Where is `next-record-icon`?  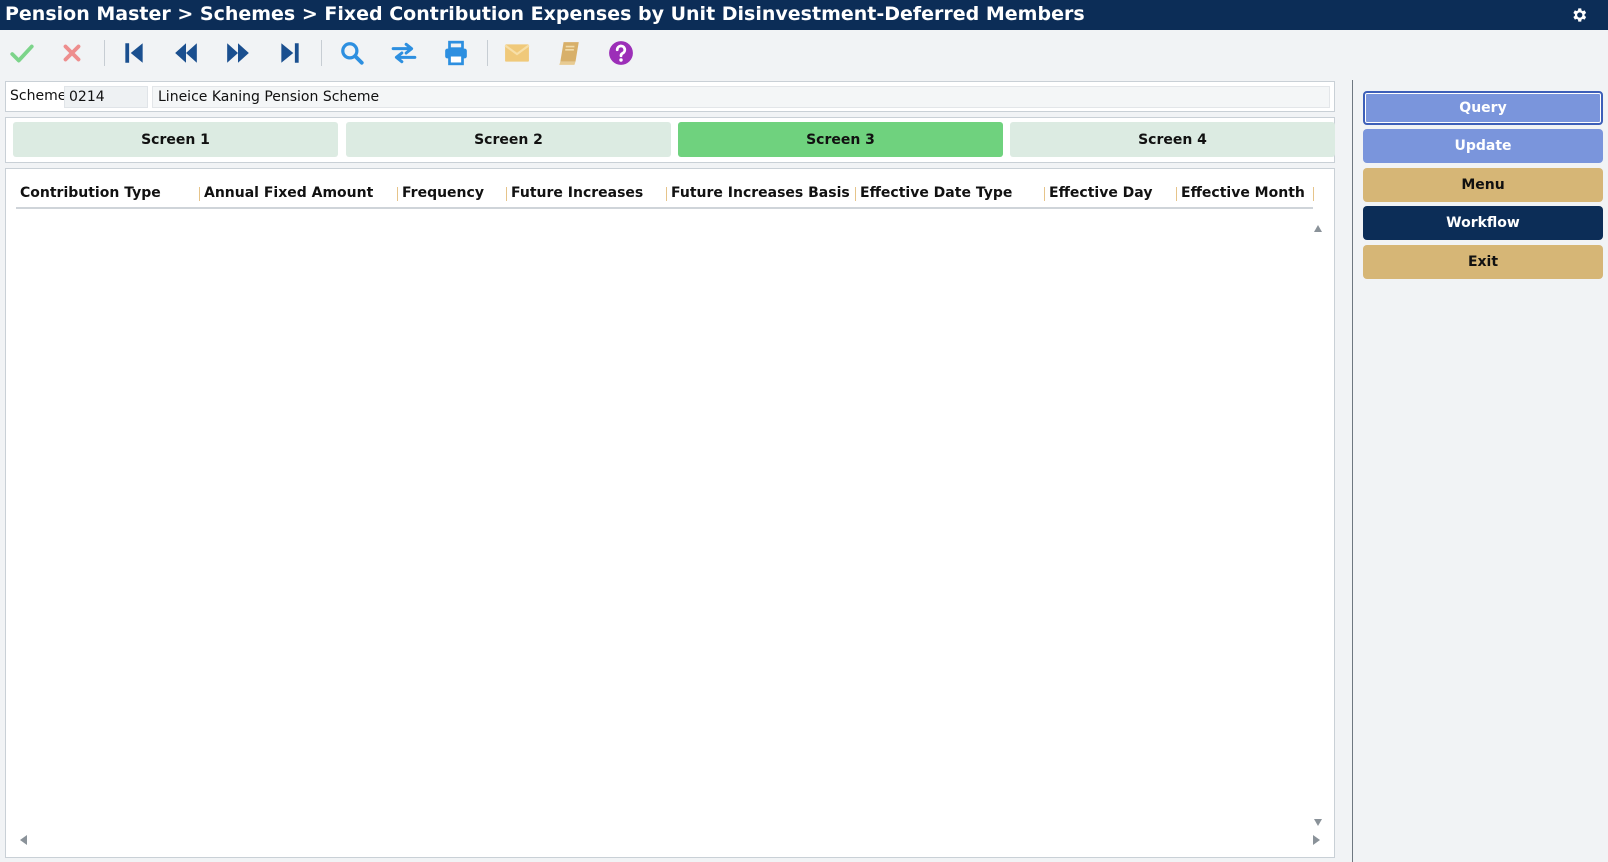
next-record-icon is located at coordinates (238, 53).